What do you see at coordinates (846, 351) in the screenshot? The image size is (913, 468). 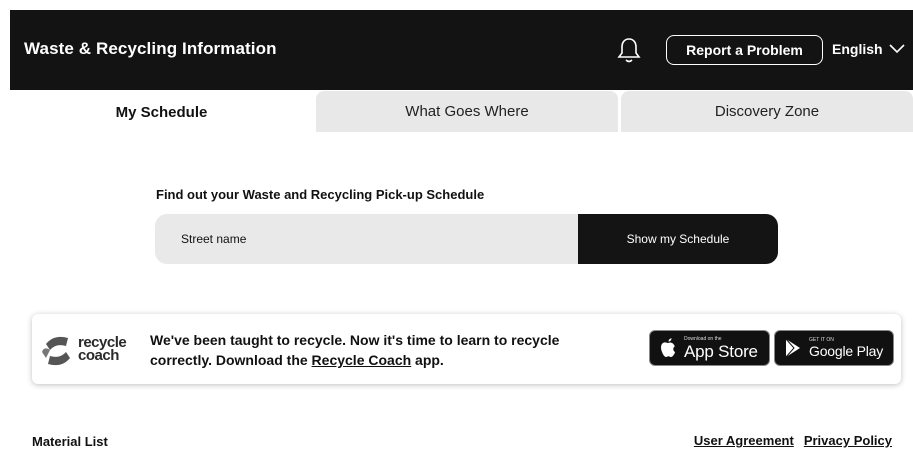 I see `google-play-label: Google Play` at bounding box center [846, 351].